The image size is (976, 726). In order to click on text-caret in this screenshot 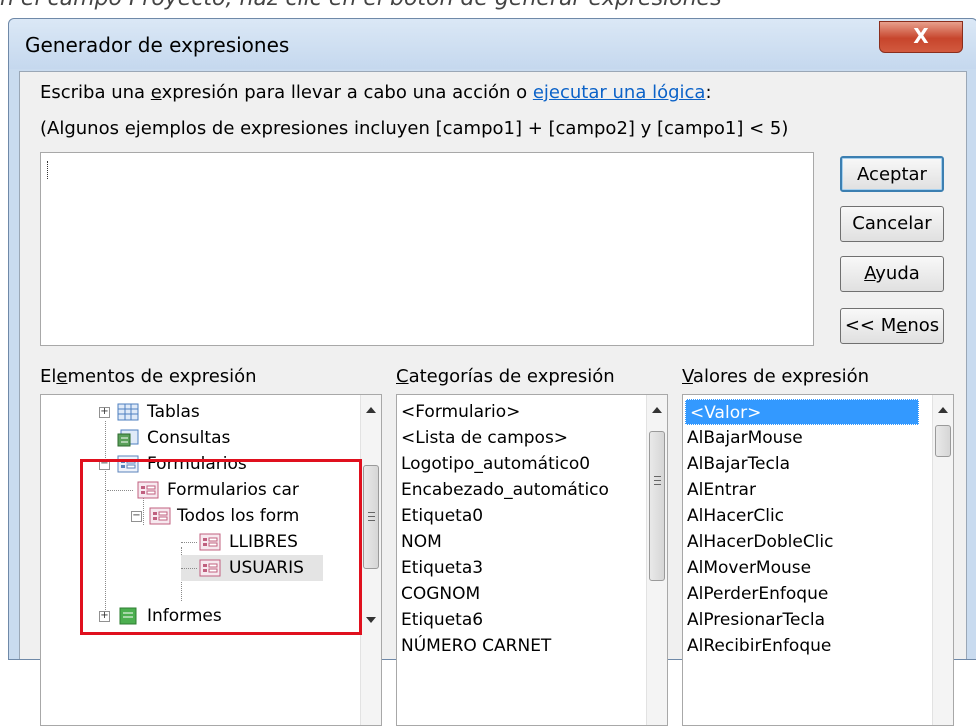, I will do `click(48, 170)`.